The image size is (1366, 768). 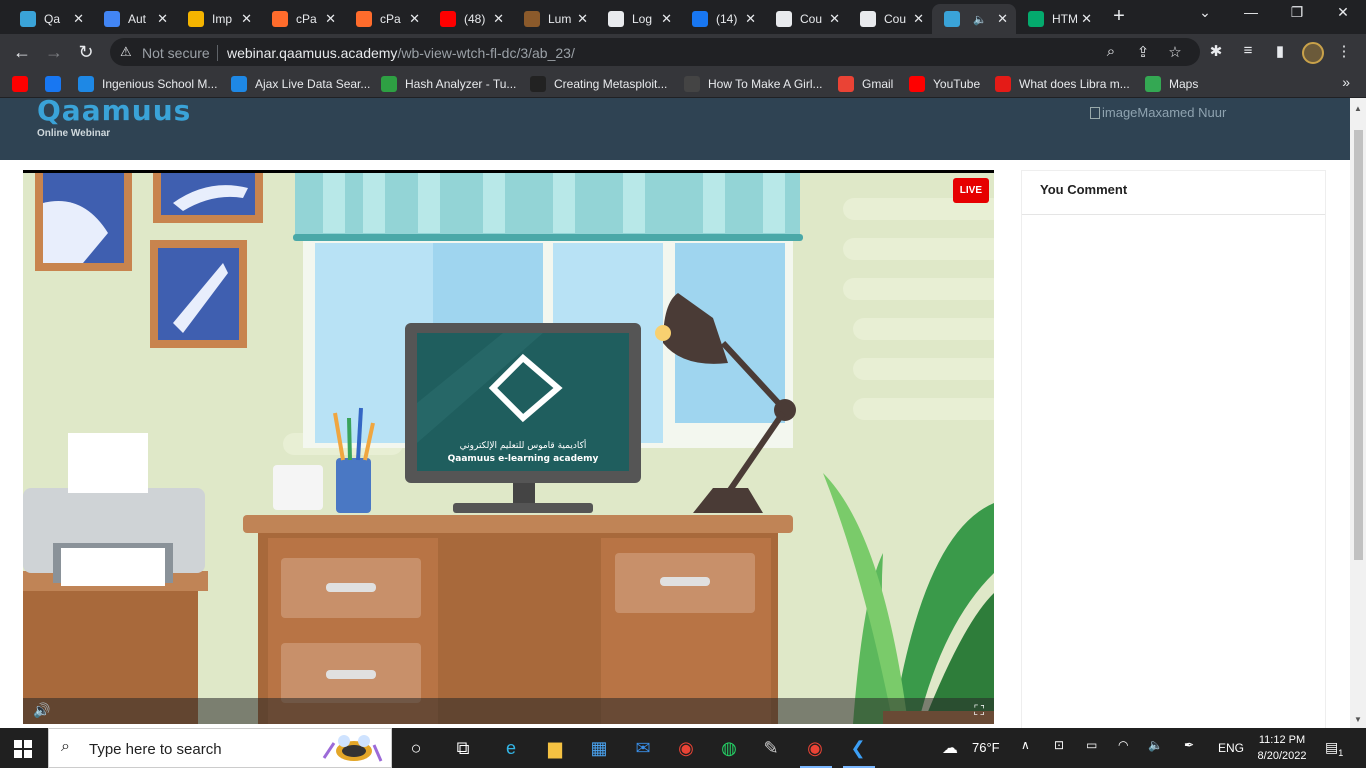 What do you see at coordinates (220, 748) in the screenshot?
I see `taskbar-search: ⌕ Type here to search` at bounding box center [220, 748].